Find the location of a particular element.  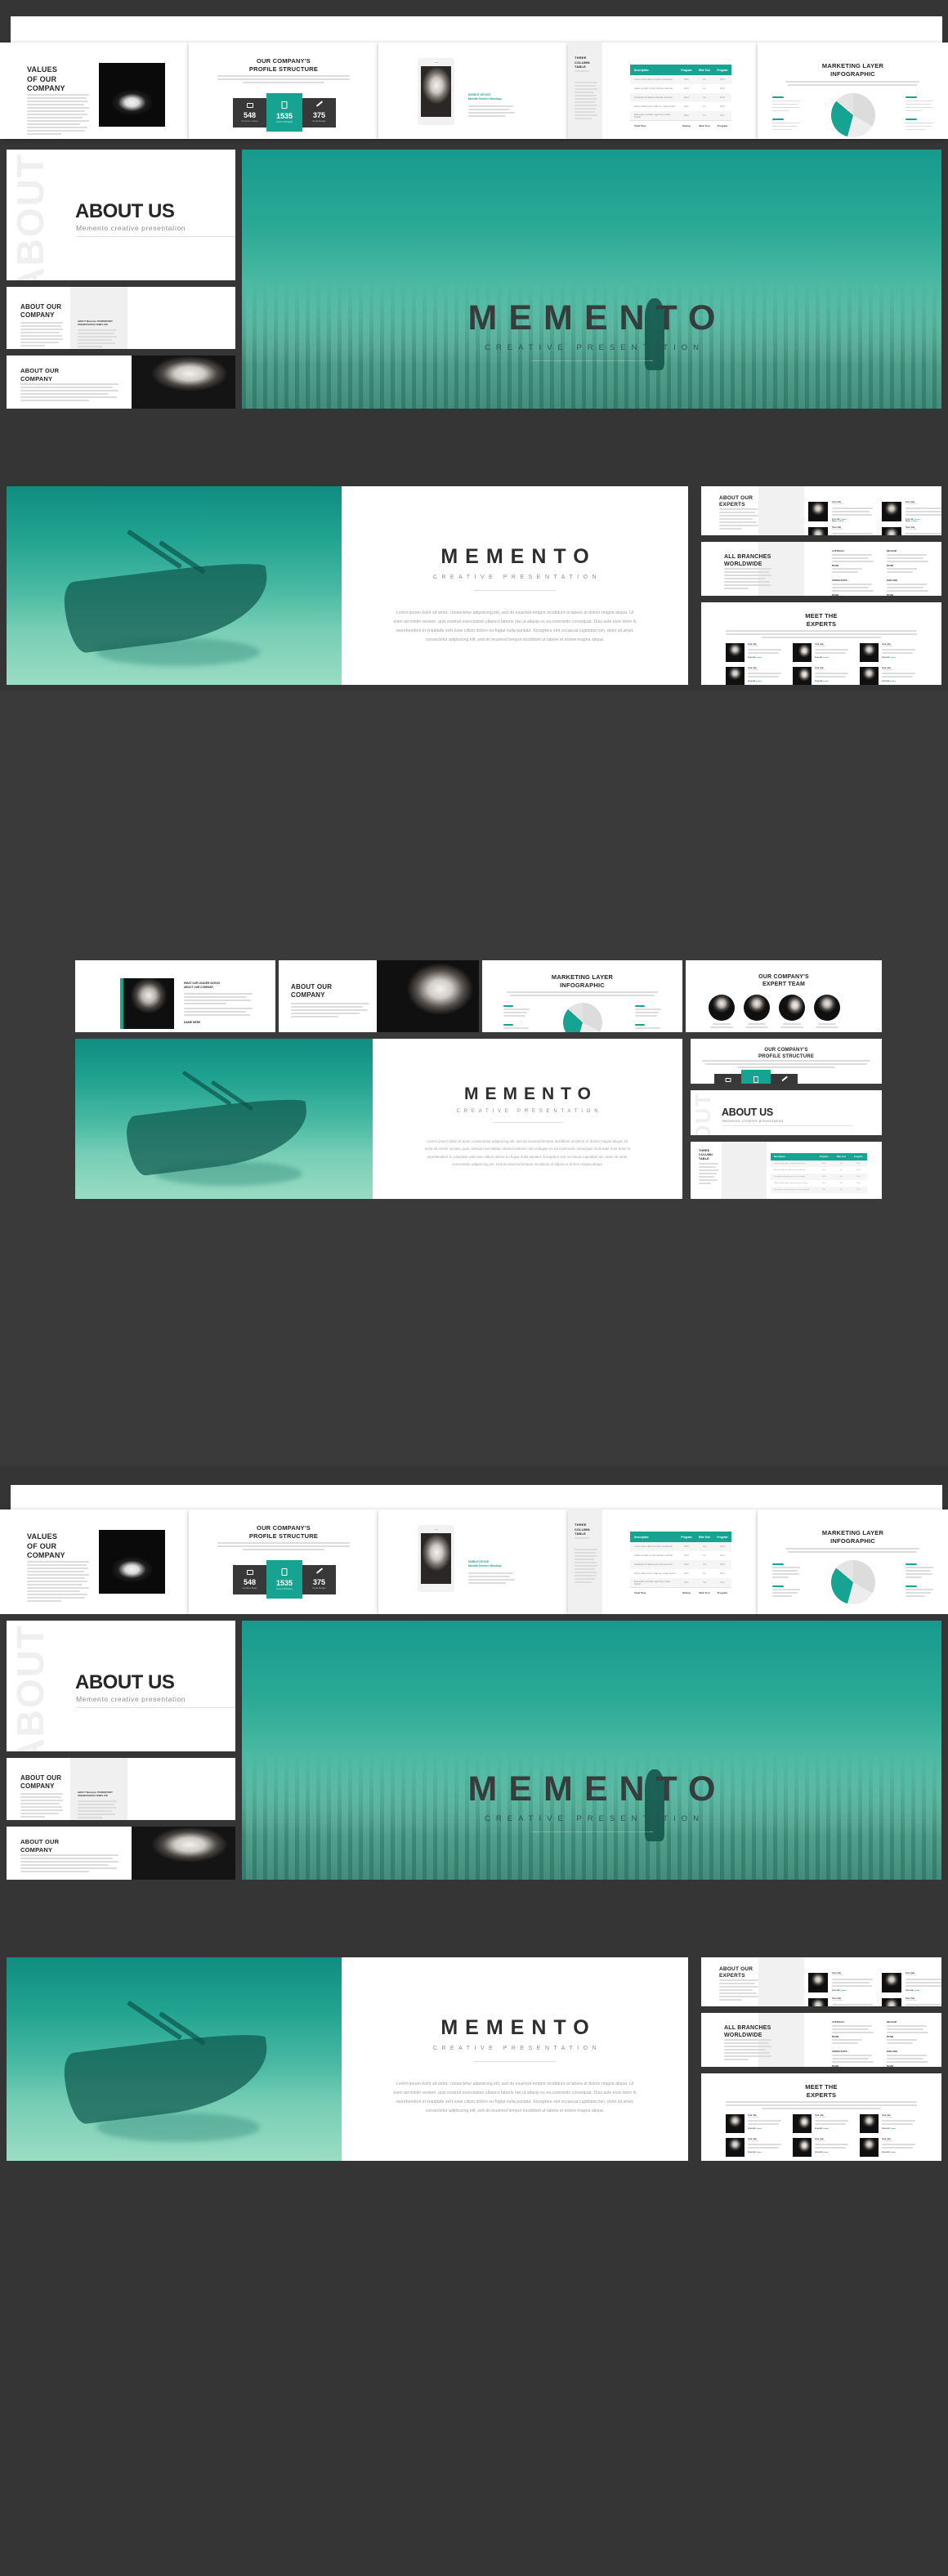

city-silhouette-figure is located at coordinates (654, 334).